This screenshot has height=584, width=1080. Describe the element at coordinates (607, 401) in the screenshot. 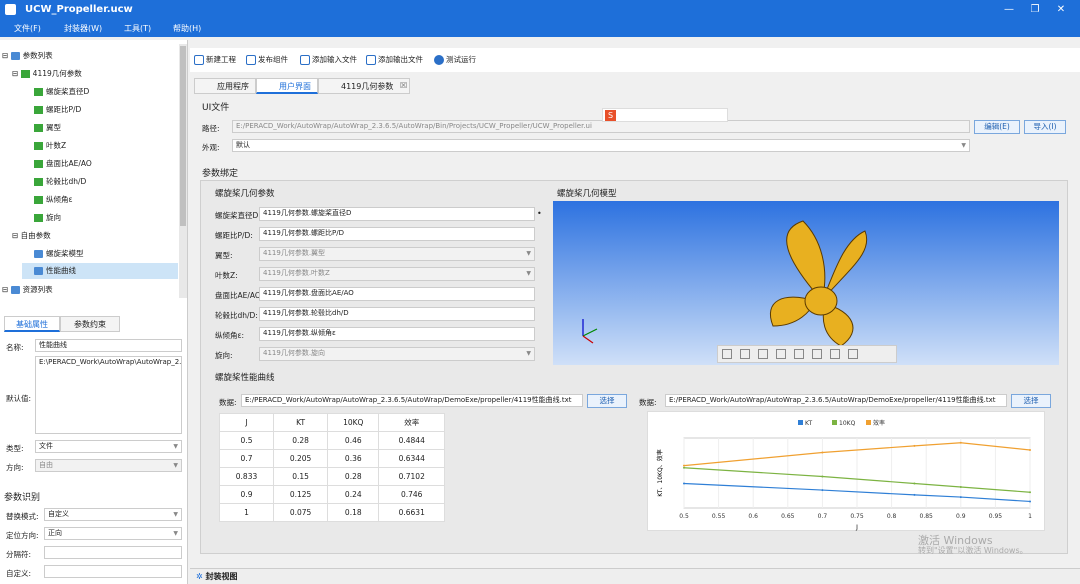

I see `select-button-left: 选择` at that location.